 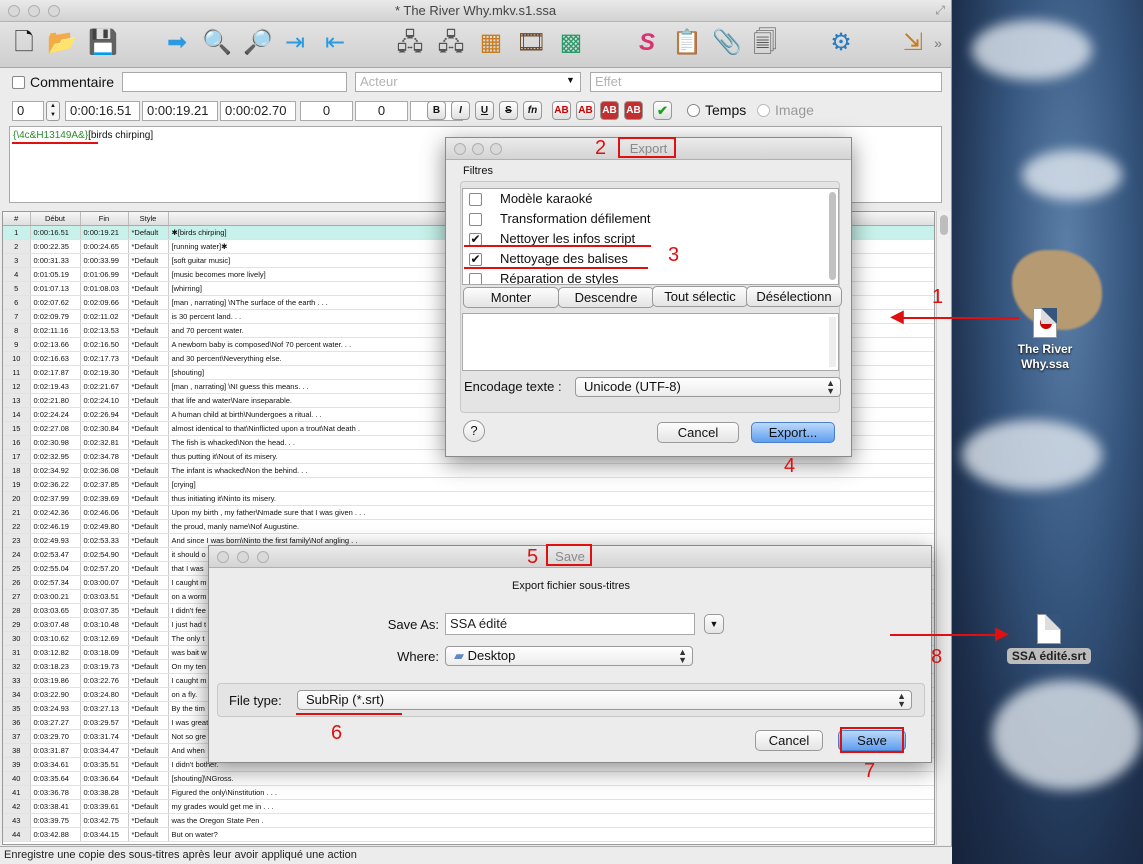 What do you see at coordinates (460, 110) in the screenshot?
I see `italic-button: I` at bounding box center [460, 110].